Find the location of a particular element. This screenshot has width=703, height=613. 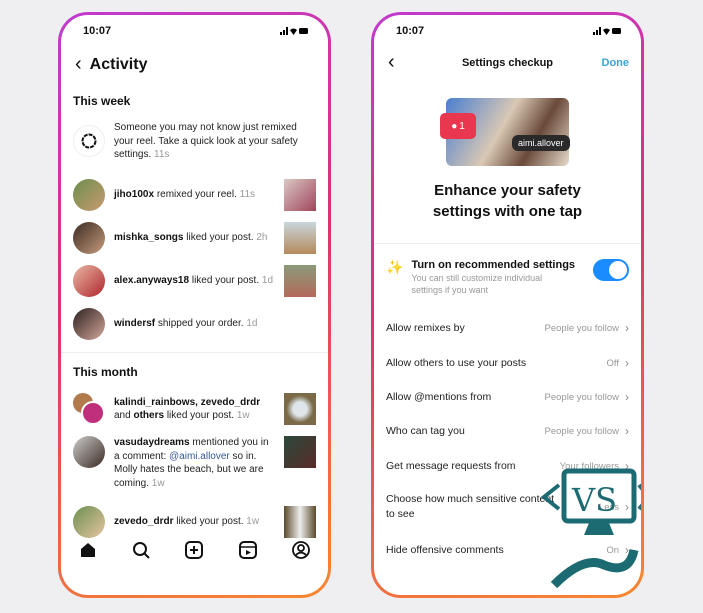

bottom-nav is located at coordinates (194, 550).